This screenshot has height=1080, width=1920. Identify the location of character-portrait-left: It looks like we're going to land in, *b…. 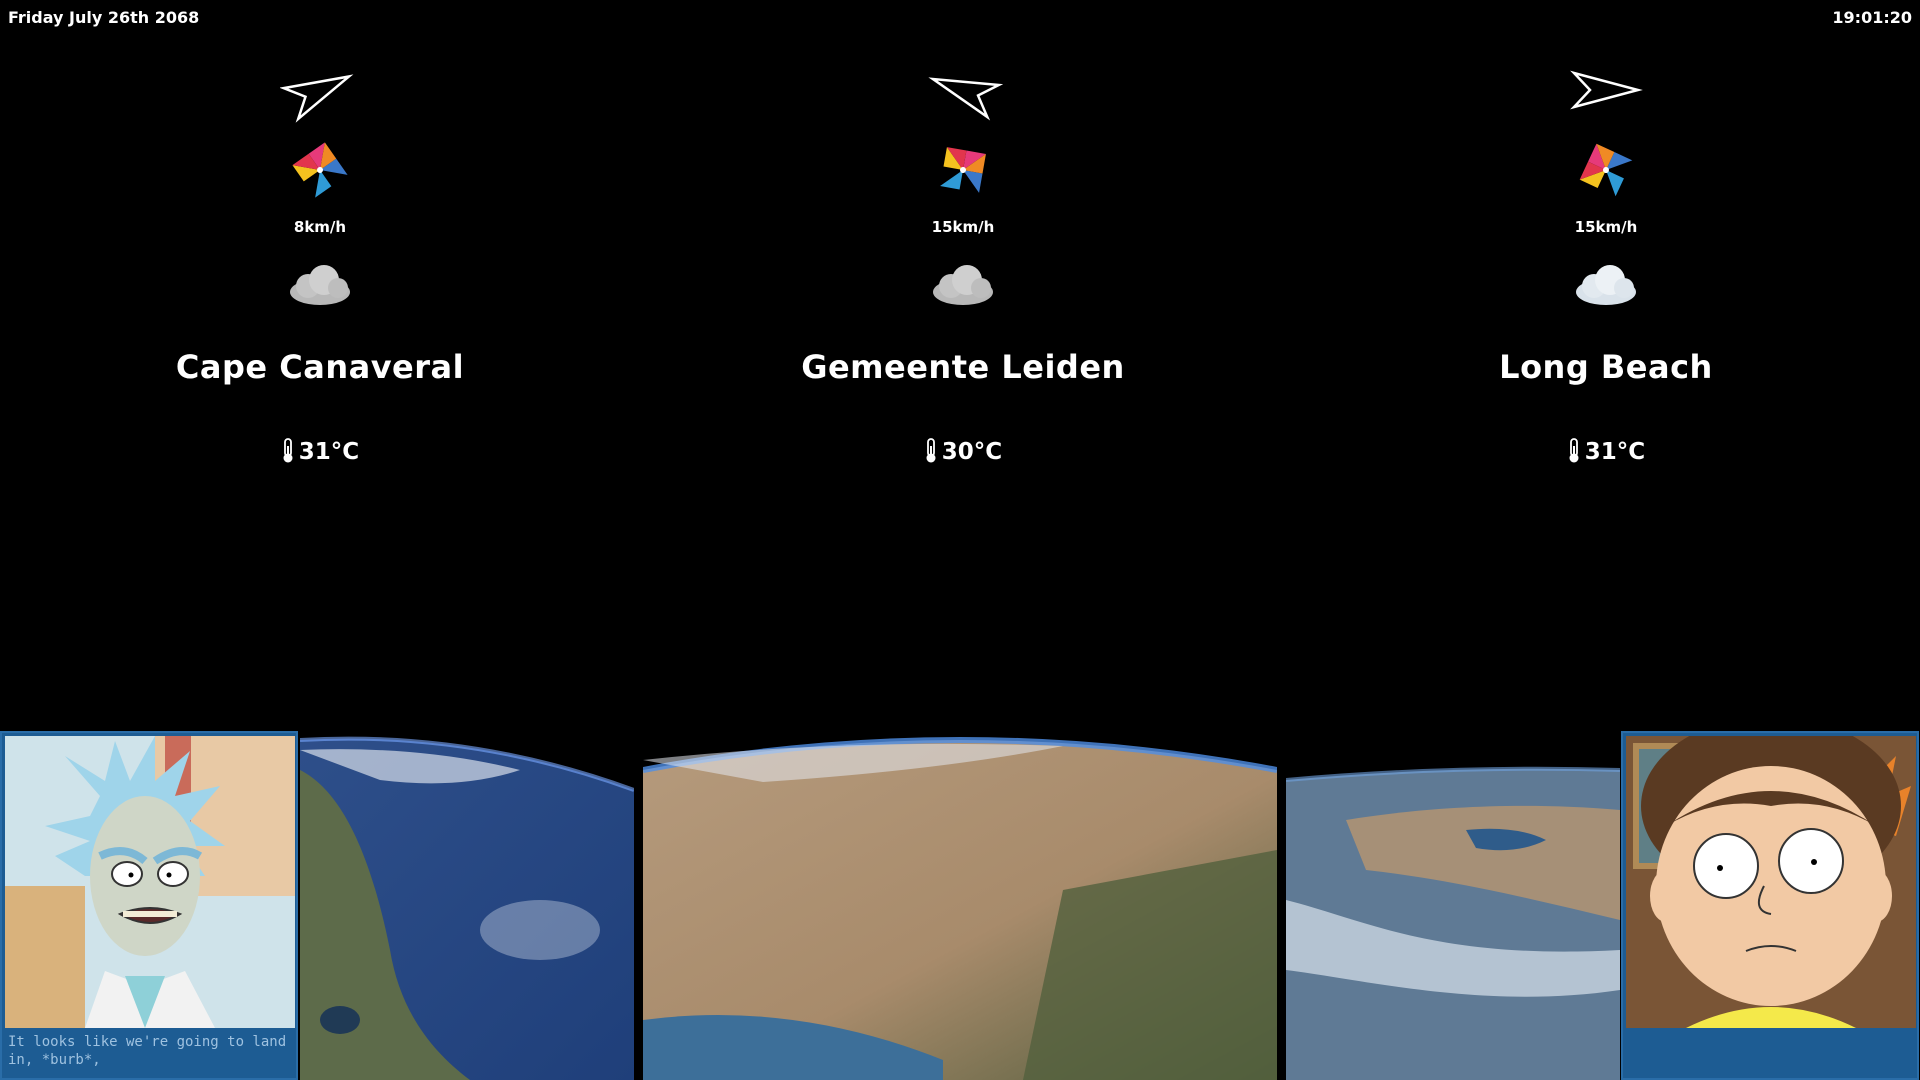
(149, 905).